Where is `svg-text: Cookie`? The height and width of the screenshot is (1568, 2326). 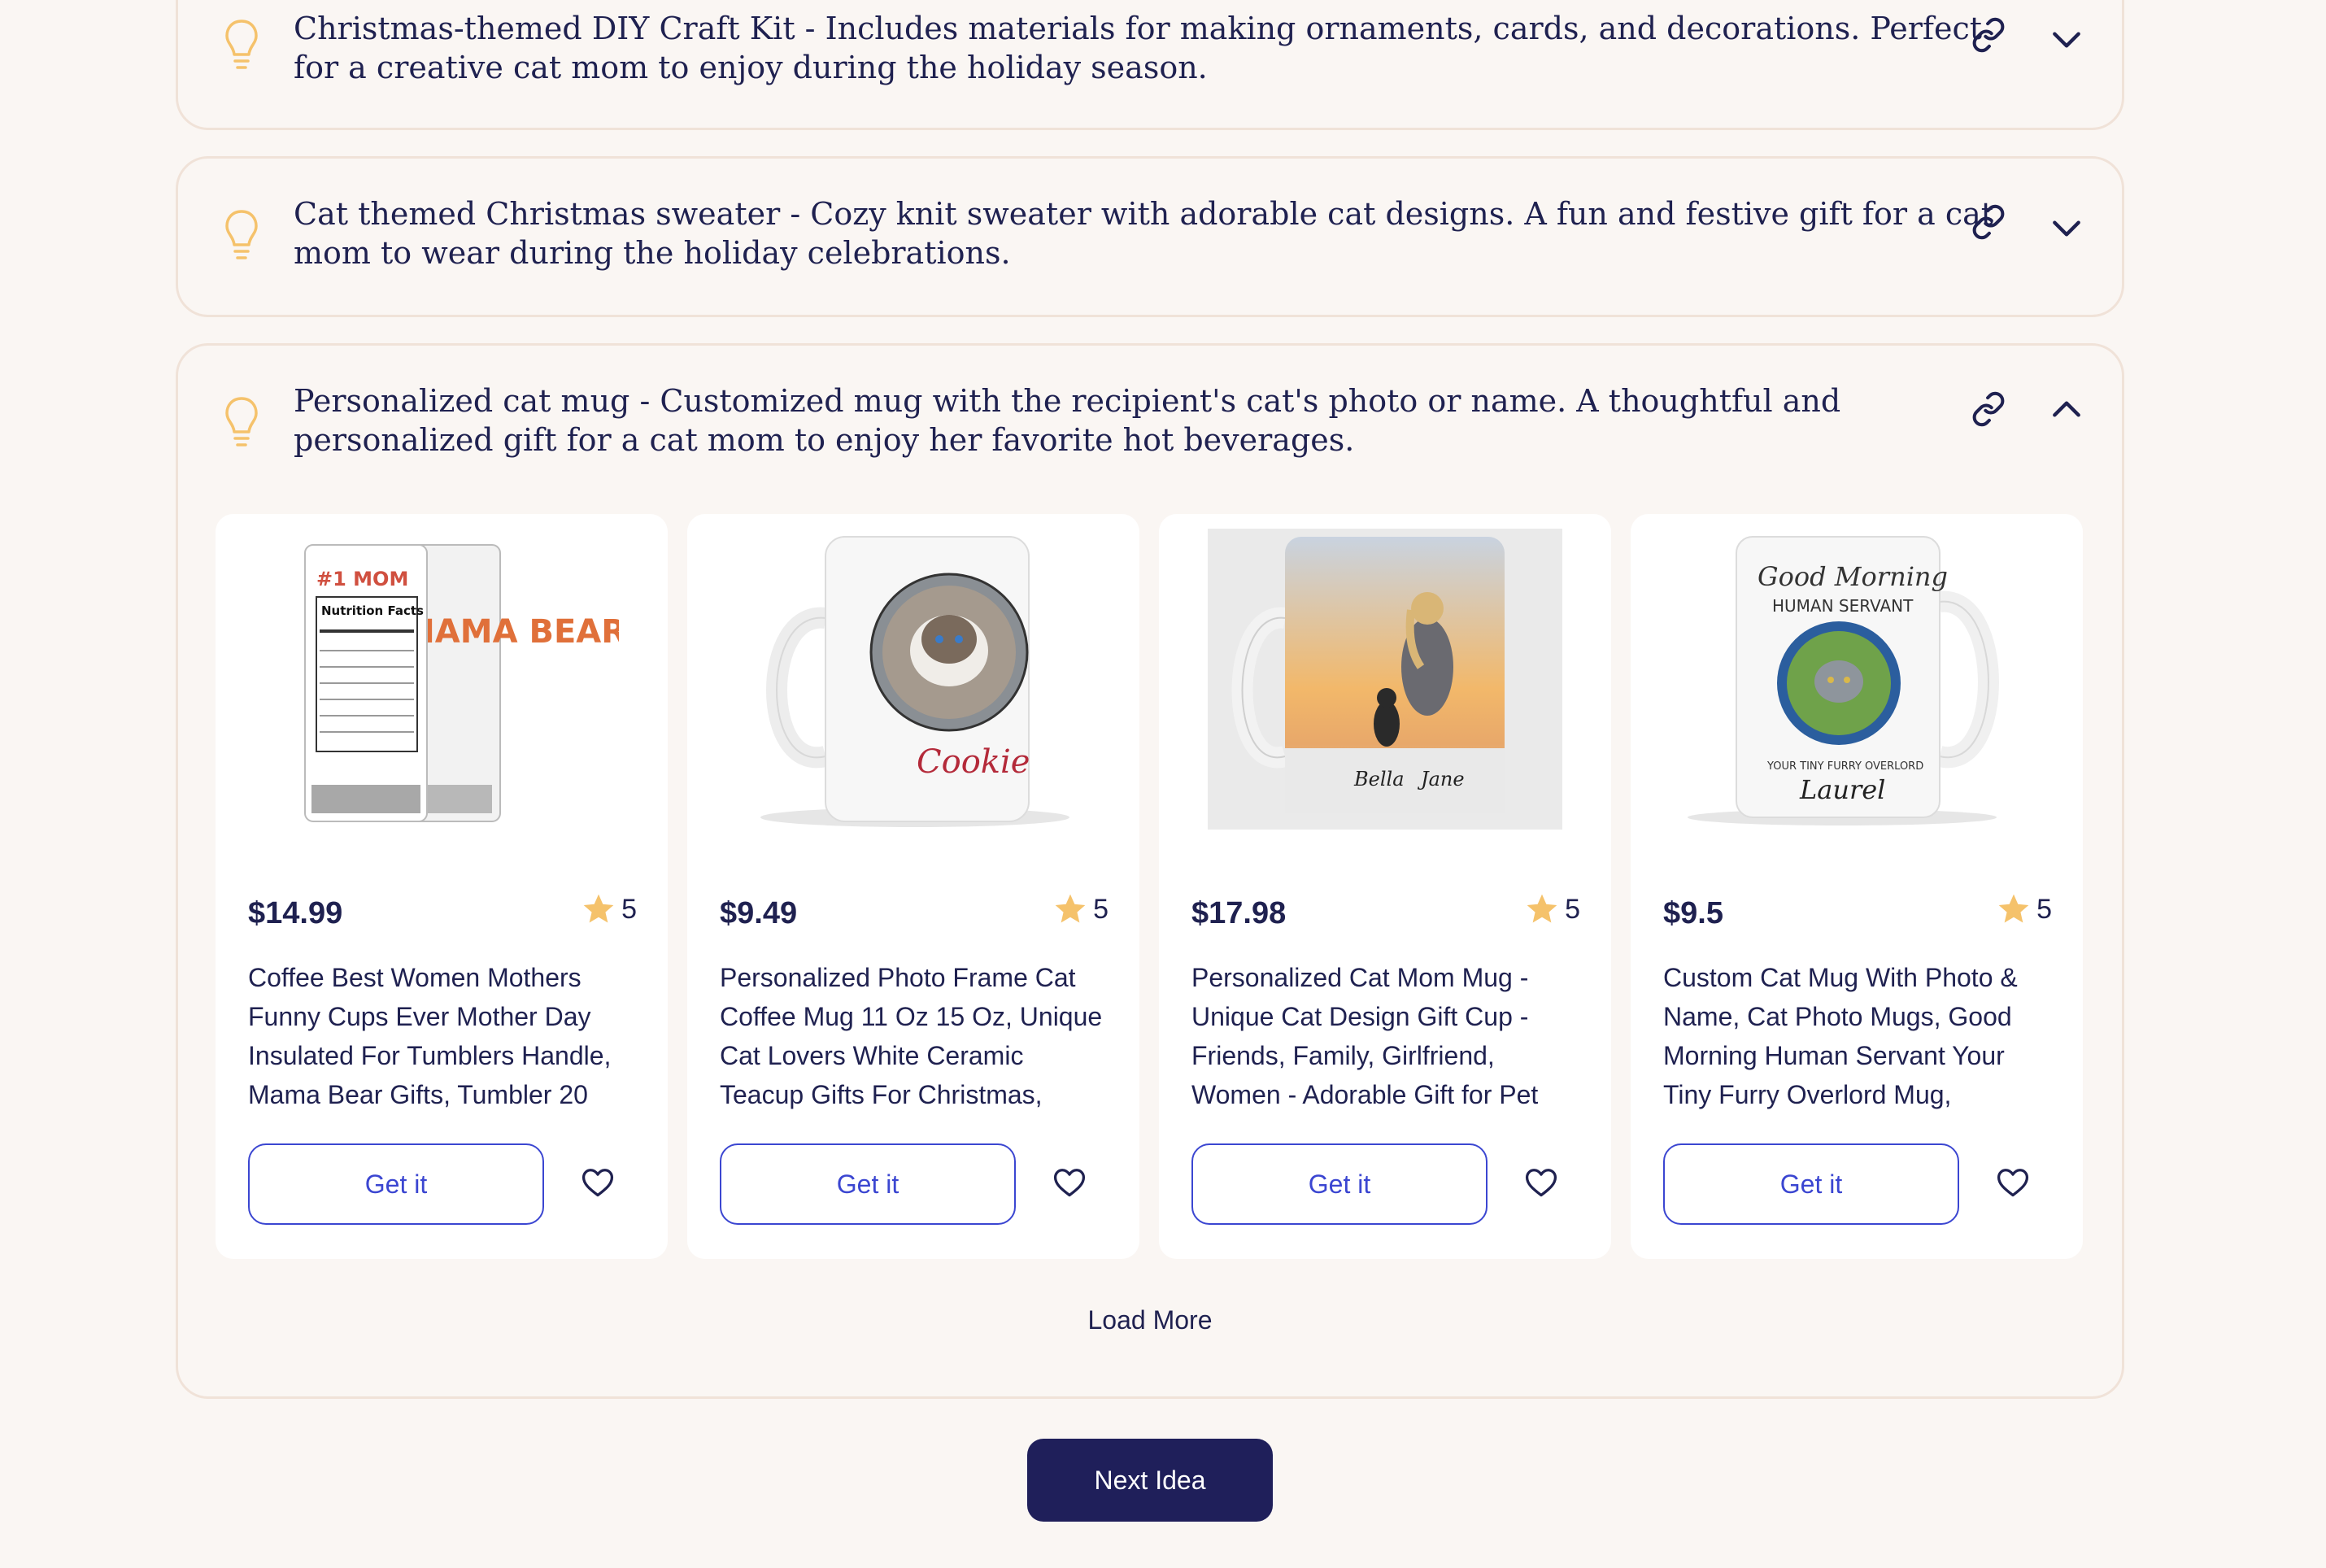
svg-text: Cookie is located at coordinates (973, 762).